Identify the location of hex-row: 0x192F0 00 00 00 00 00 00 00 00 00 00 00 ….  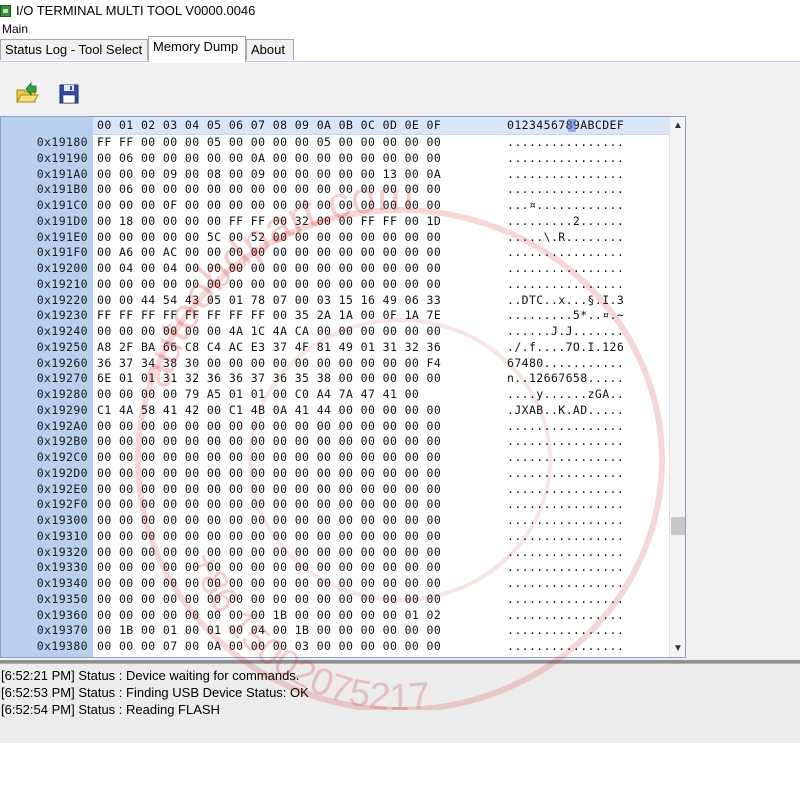
(335, 505).